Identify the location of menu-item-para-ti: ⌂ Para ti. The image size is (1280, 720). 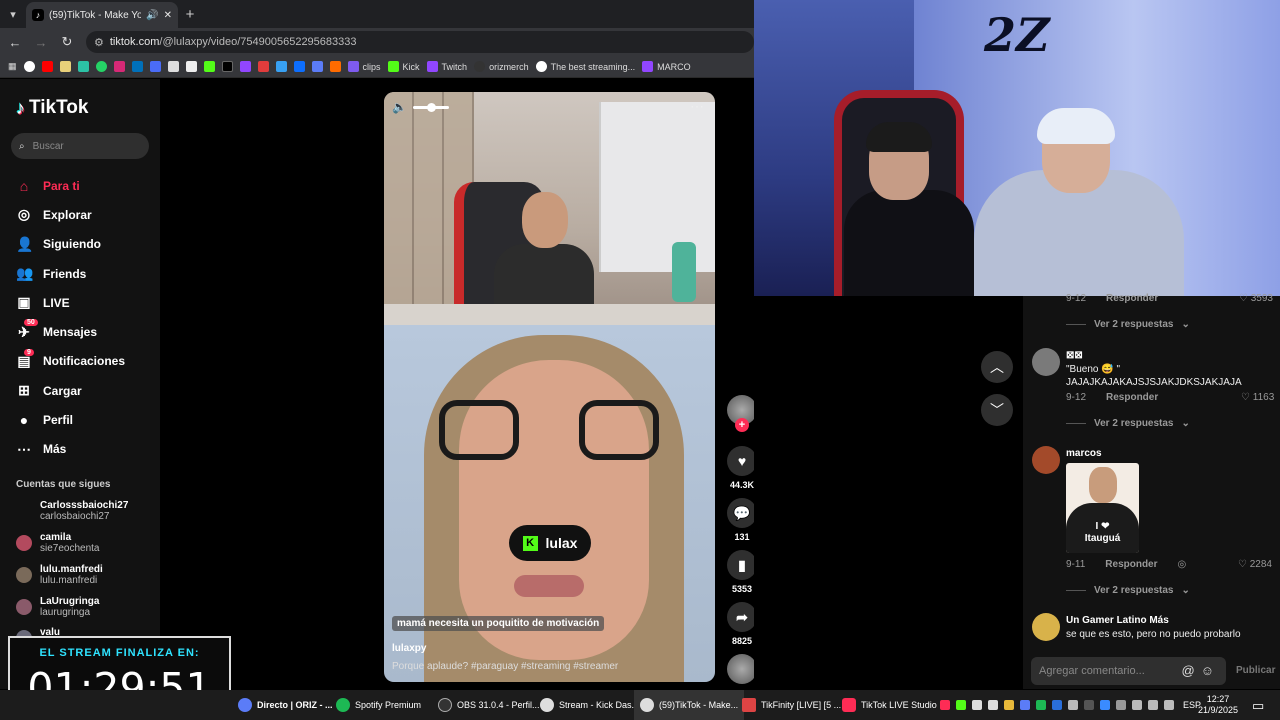
(86, 185).